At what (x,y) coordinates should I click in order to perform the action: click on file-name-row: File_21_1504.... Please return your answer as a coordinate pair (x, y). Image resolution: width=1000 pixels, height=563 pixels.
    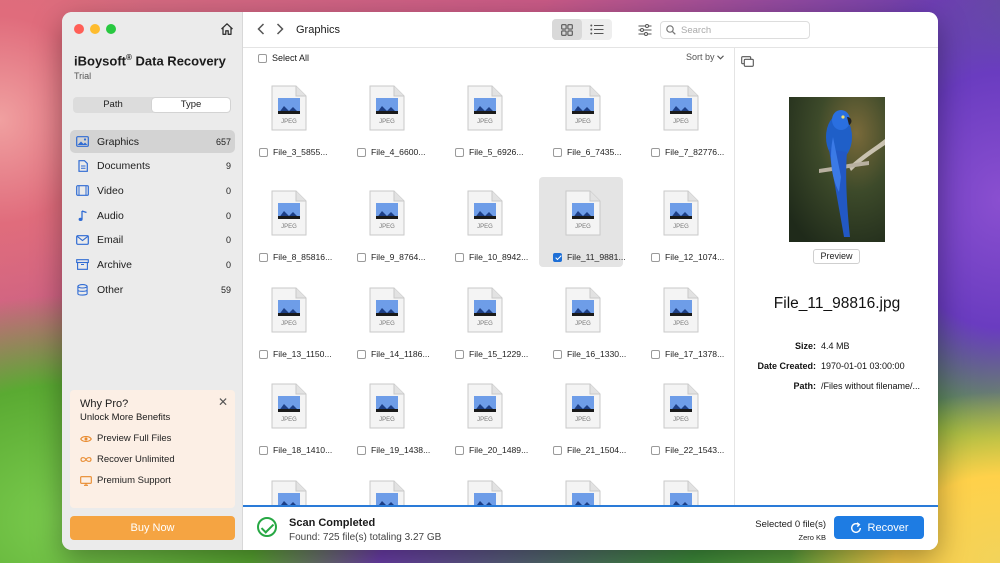
    Looking at the image, I should click on (589, 450).